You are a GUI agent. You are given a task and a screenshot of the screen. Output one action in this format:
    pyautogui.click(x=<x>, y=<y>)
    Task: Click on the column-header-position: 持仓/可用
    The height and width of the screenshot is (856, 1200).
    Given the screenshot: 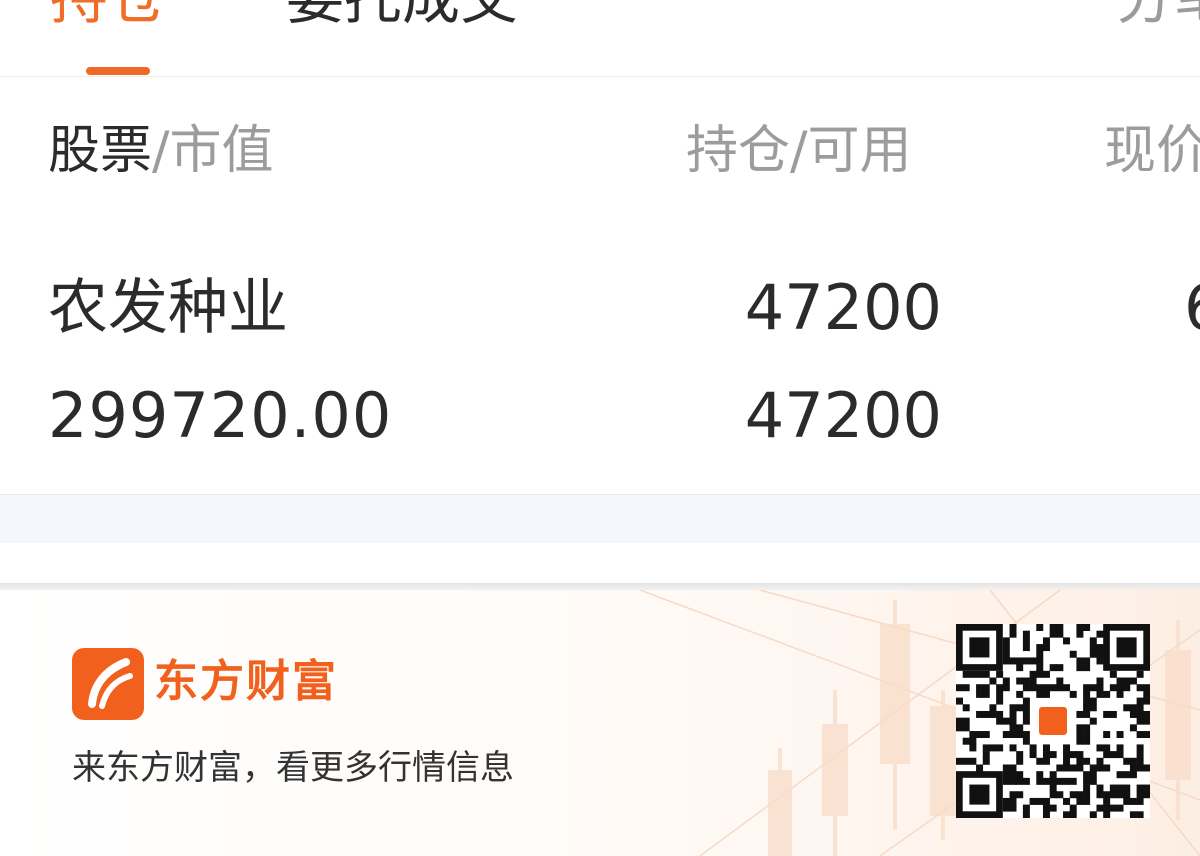 What is the action you would take?
    pyautogui.click(x=799, y=151)
    